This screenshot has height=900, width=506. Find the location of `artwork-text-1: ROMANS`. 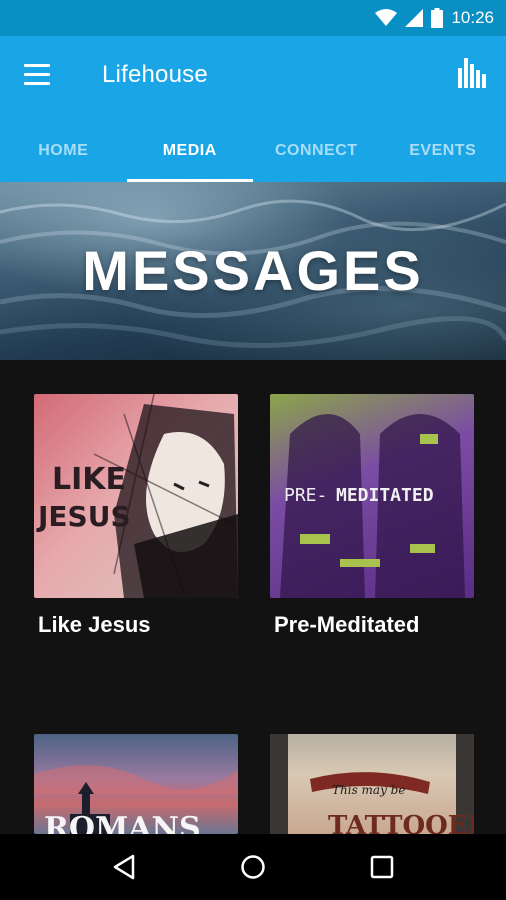

artwork-text-1: ROMANS is located at coordinates (122, 822).